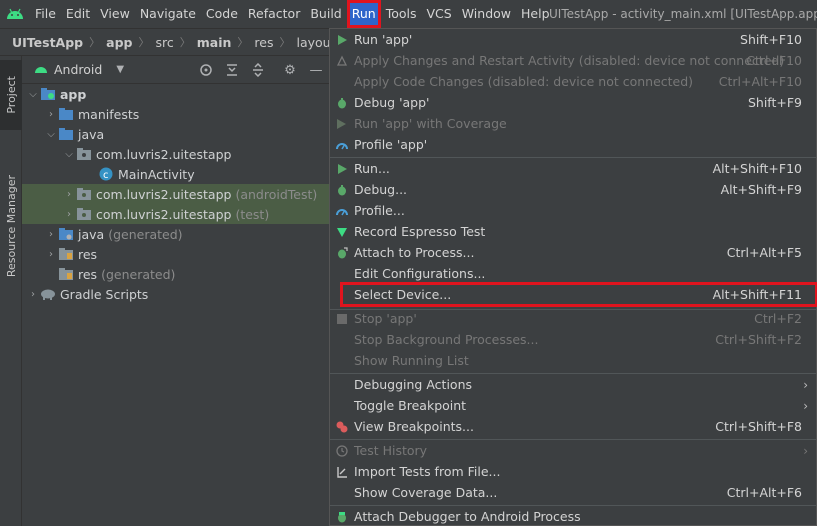 This screenshot has width=817, height=526. What do you see at coordinates (383, 39) in the screenshot?
I see `menu-item-label: Run 'app'` at bounding box center [383, 39].